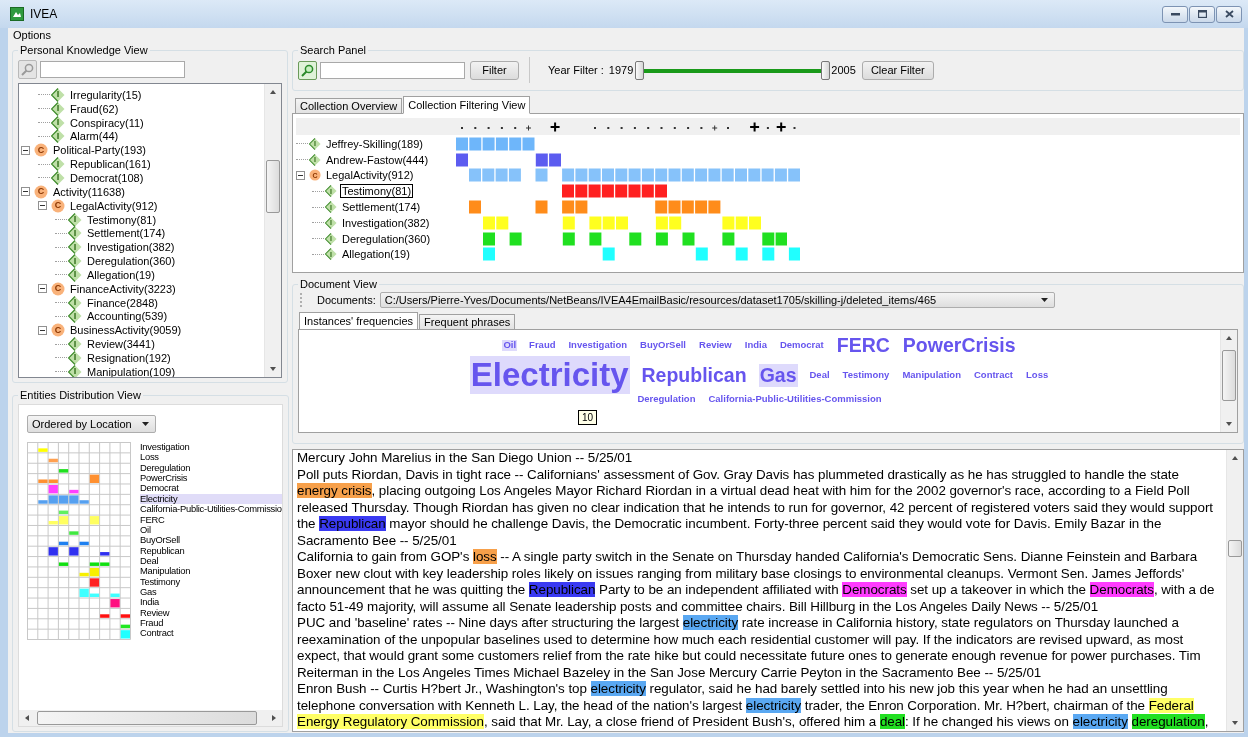  What do you see at coordinates (993, 375) in the screenshot?
I see `cloud-word: Contract` at bounding box center [993, 375].